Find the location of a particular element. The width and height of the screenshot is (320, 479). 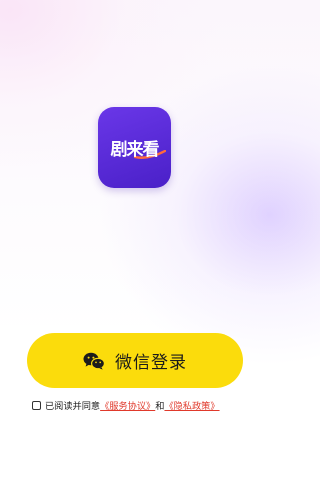

service-agreement-link: 《服务协议》 is located at coordinates (127, 405).